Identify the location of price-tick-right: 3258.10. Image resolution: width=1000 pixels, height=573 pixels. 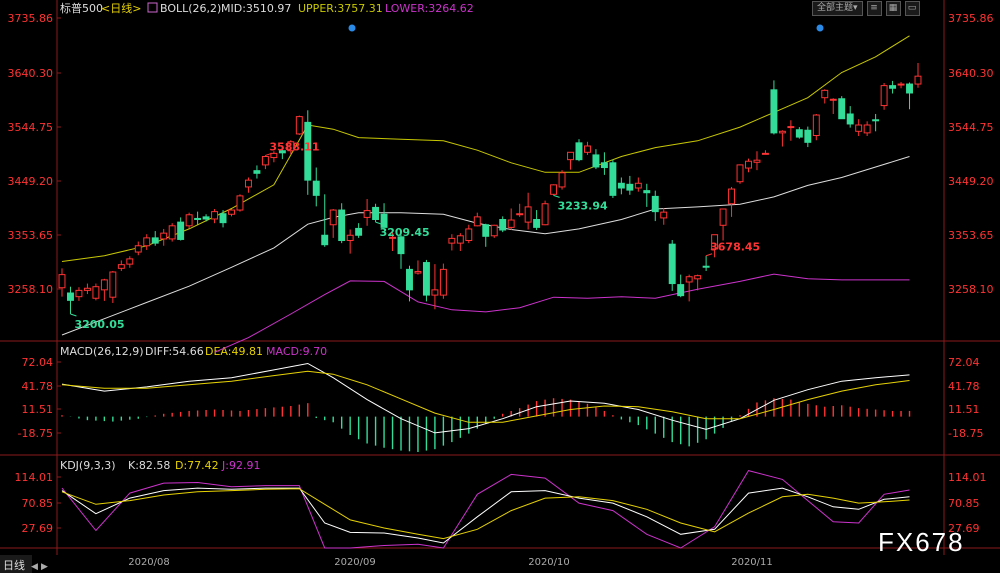
(971, 289).